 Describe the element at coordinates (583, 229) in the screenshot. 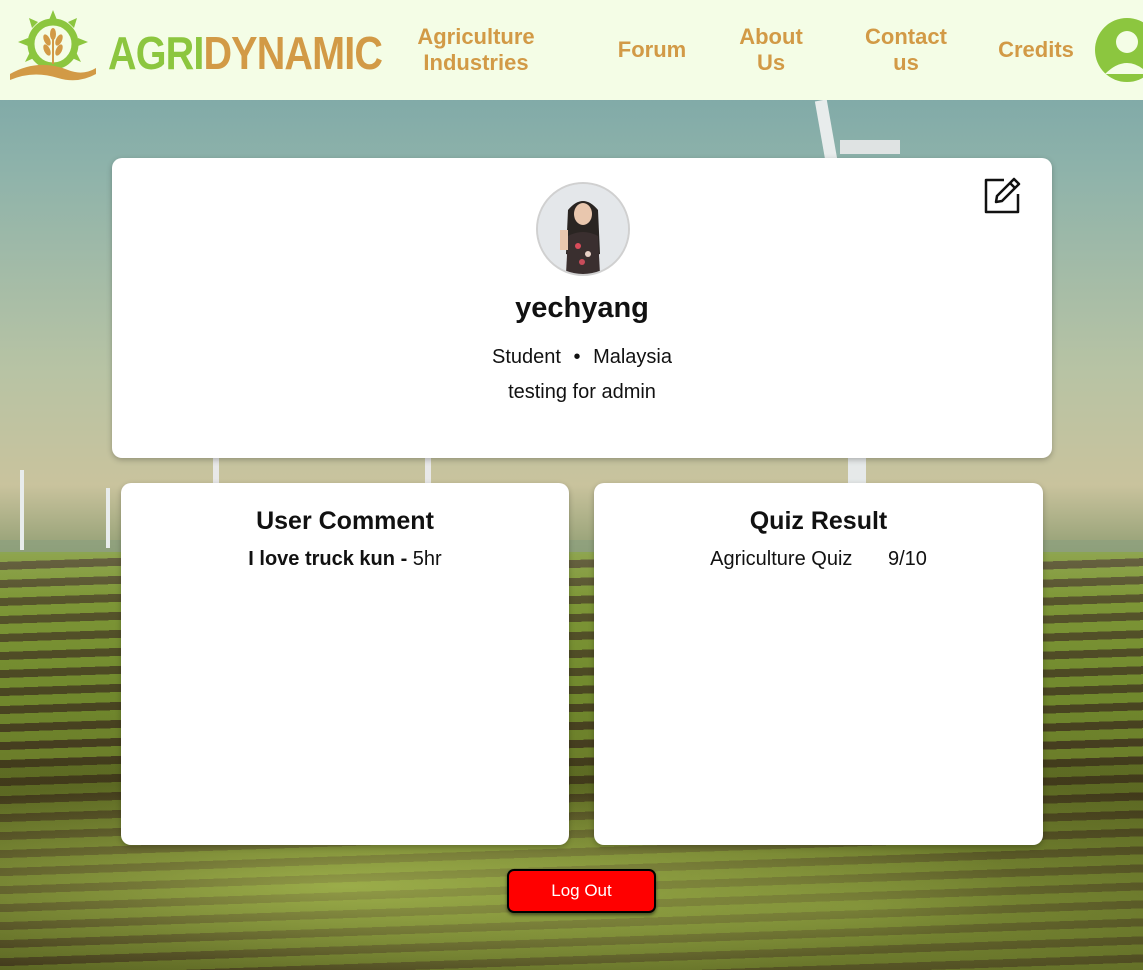

I see `profile-picture` at that location.